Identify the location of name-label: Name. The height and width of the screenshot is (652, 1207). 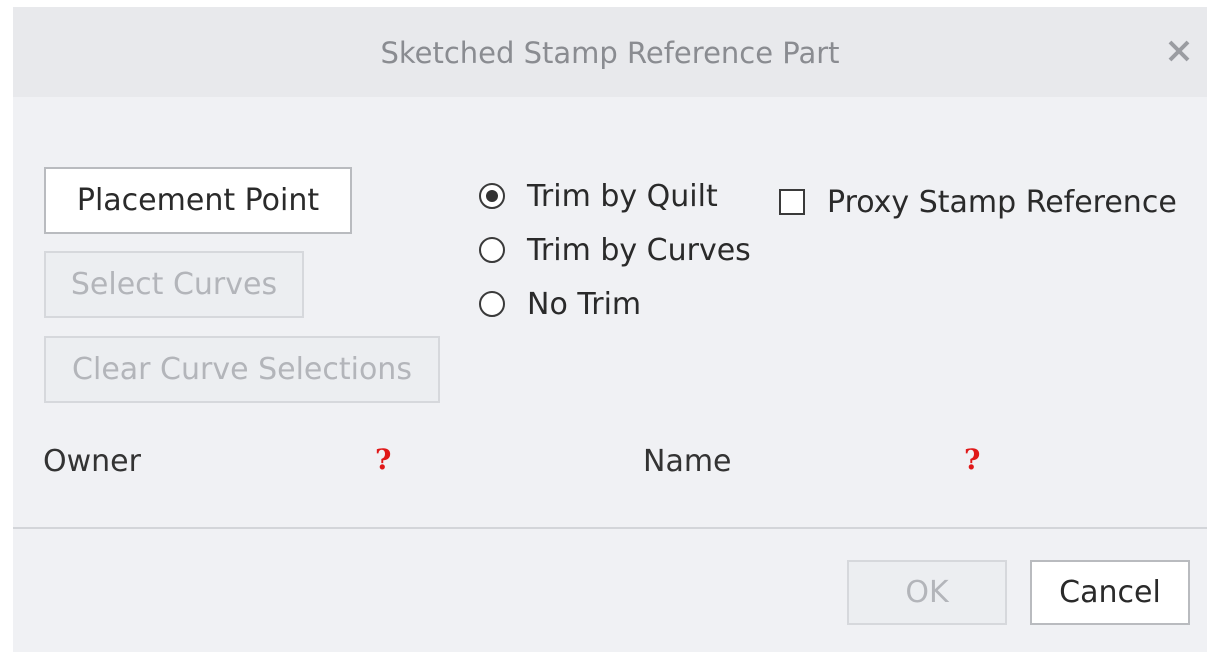
(687, 461).